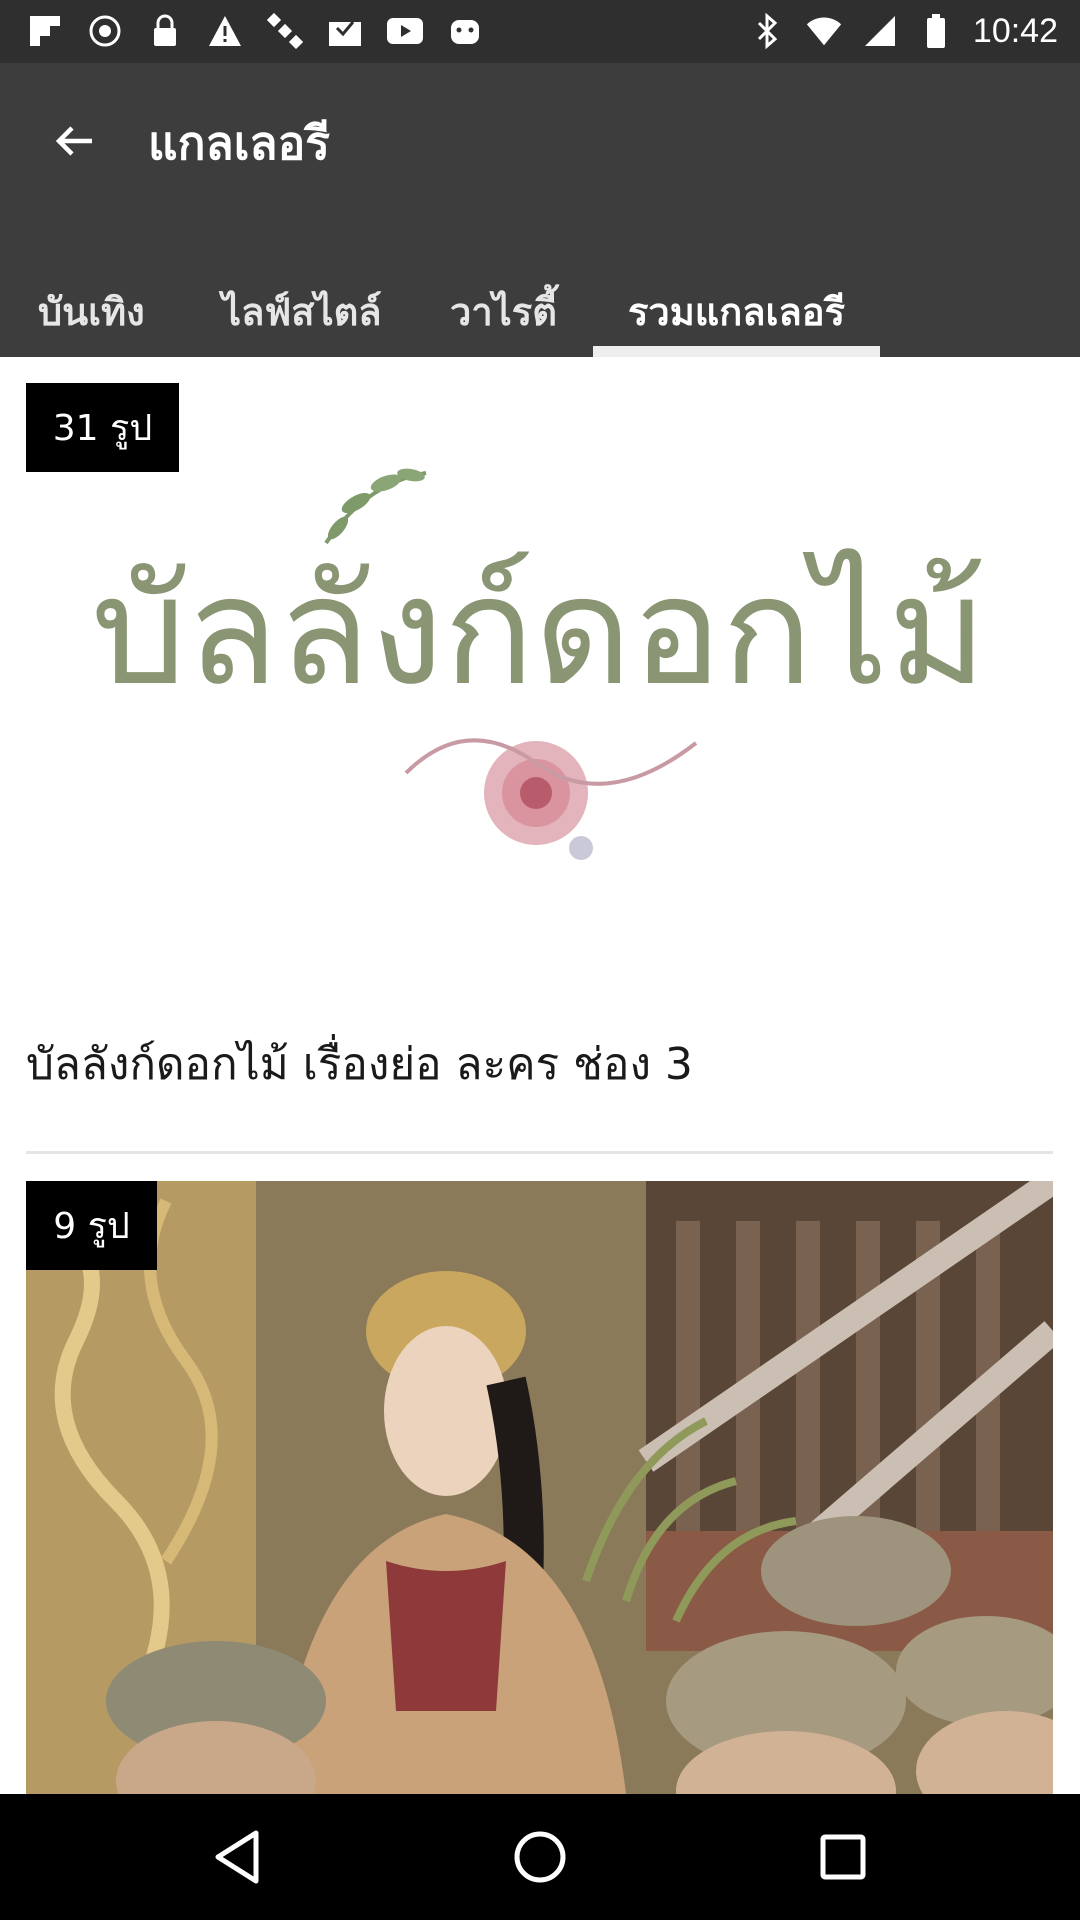 The height and width of the screenshot is (1920, 1080). Describe the element at coordinates (45, 31) in the screenshot. I see `flipboard-icon` at that location.